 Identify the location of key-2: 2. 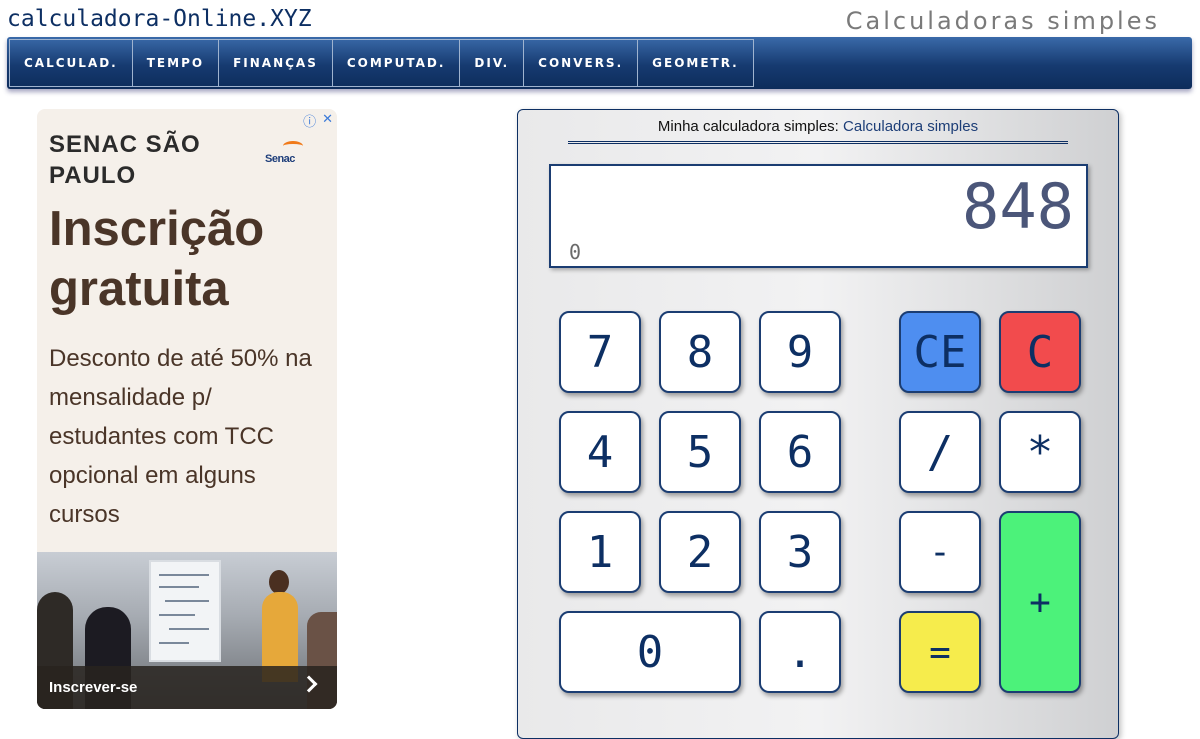
(700, 552).